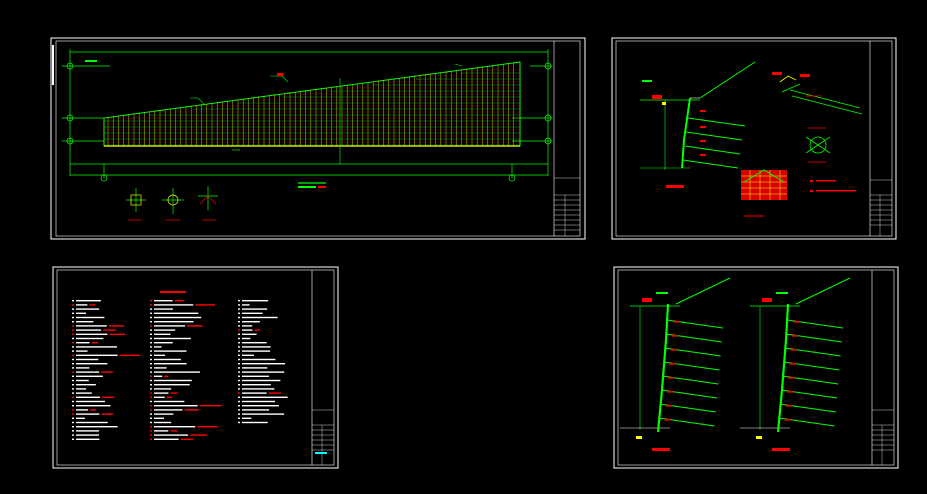 The image size is (927, 494). What do you see at coordinates (735, 364) in the screenshot?
I see `pair-sections` at bounding box center [735, 364].